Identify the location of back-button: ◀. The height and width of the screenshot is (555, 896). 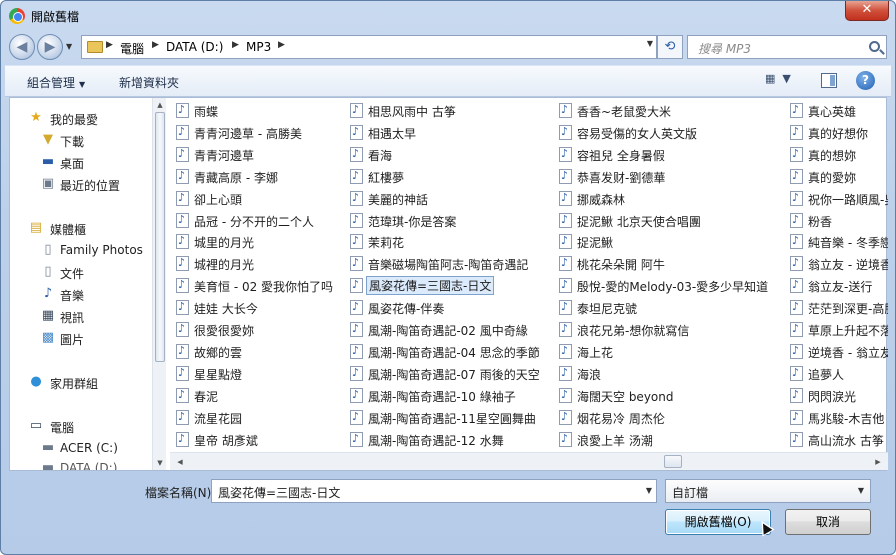
(22, 47).